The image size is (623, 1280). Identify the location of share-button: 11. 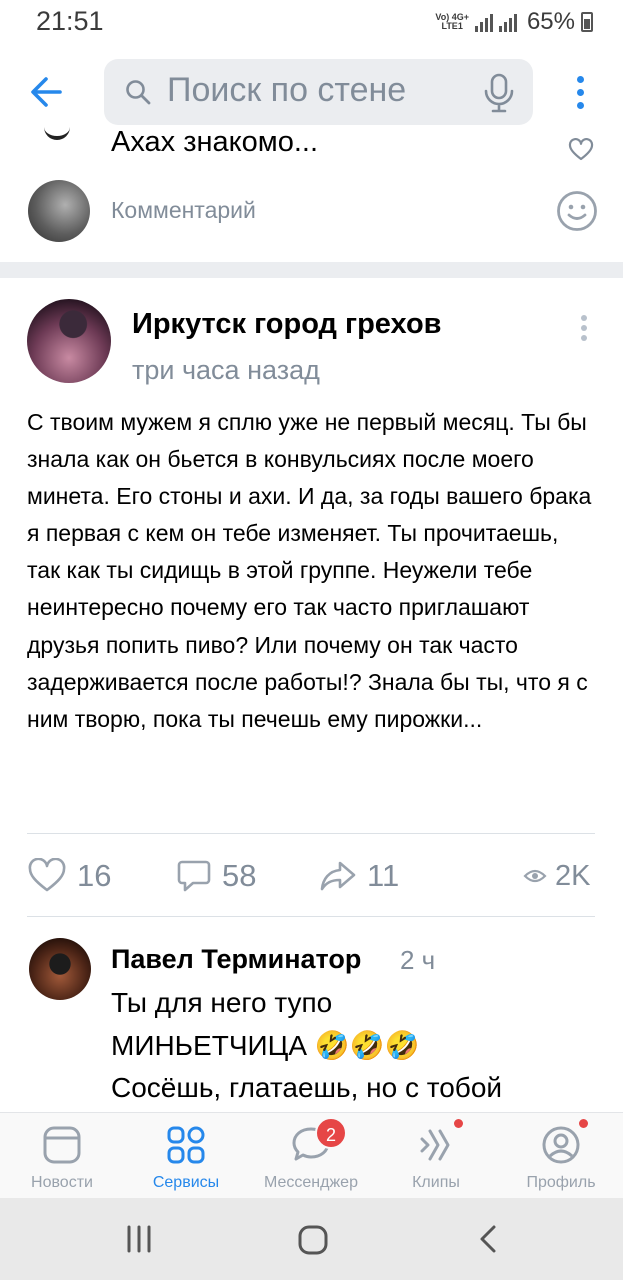
(359, 876).